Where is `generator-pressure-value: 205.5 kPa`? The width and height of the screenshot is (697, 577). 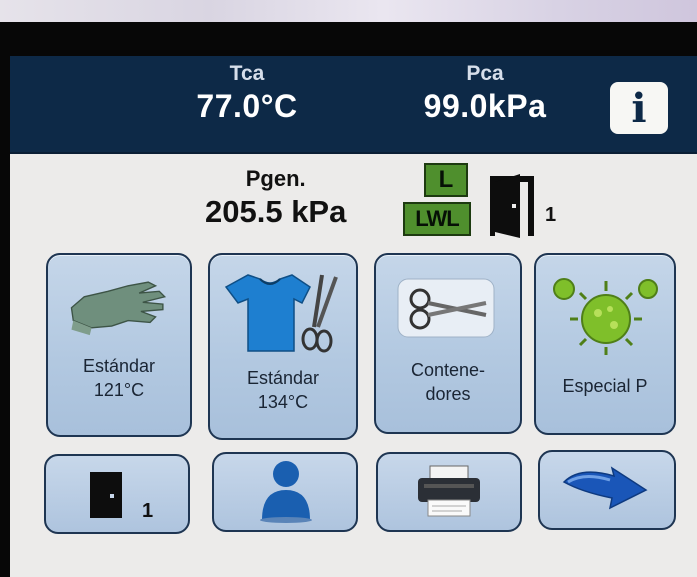 generator-pressure-value: 205.5 kPa is located at coordinates (276, 211).